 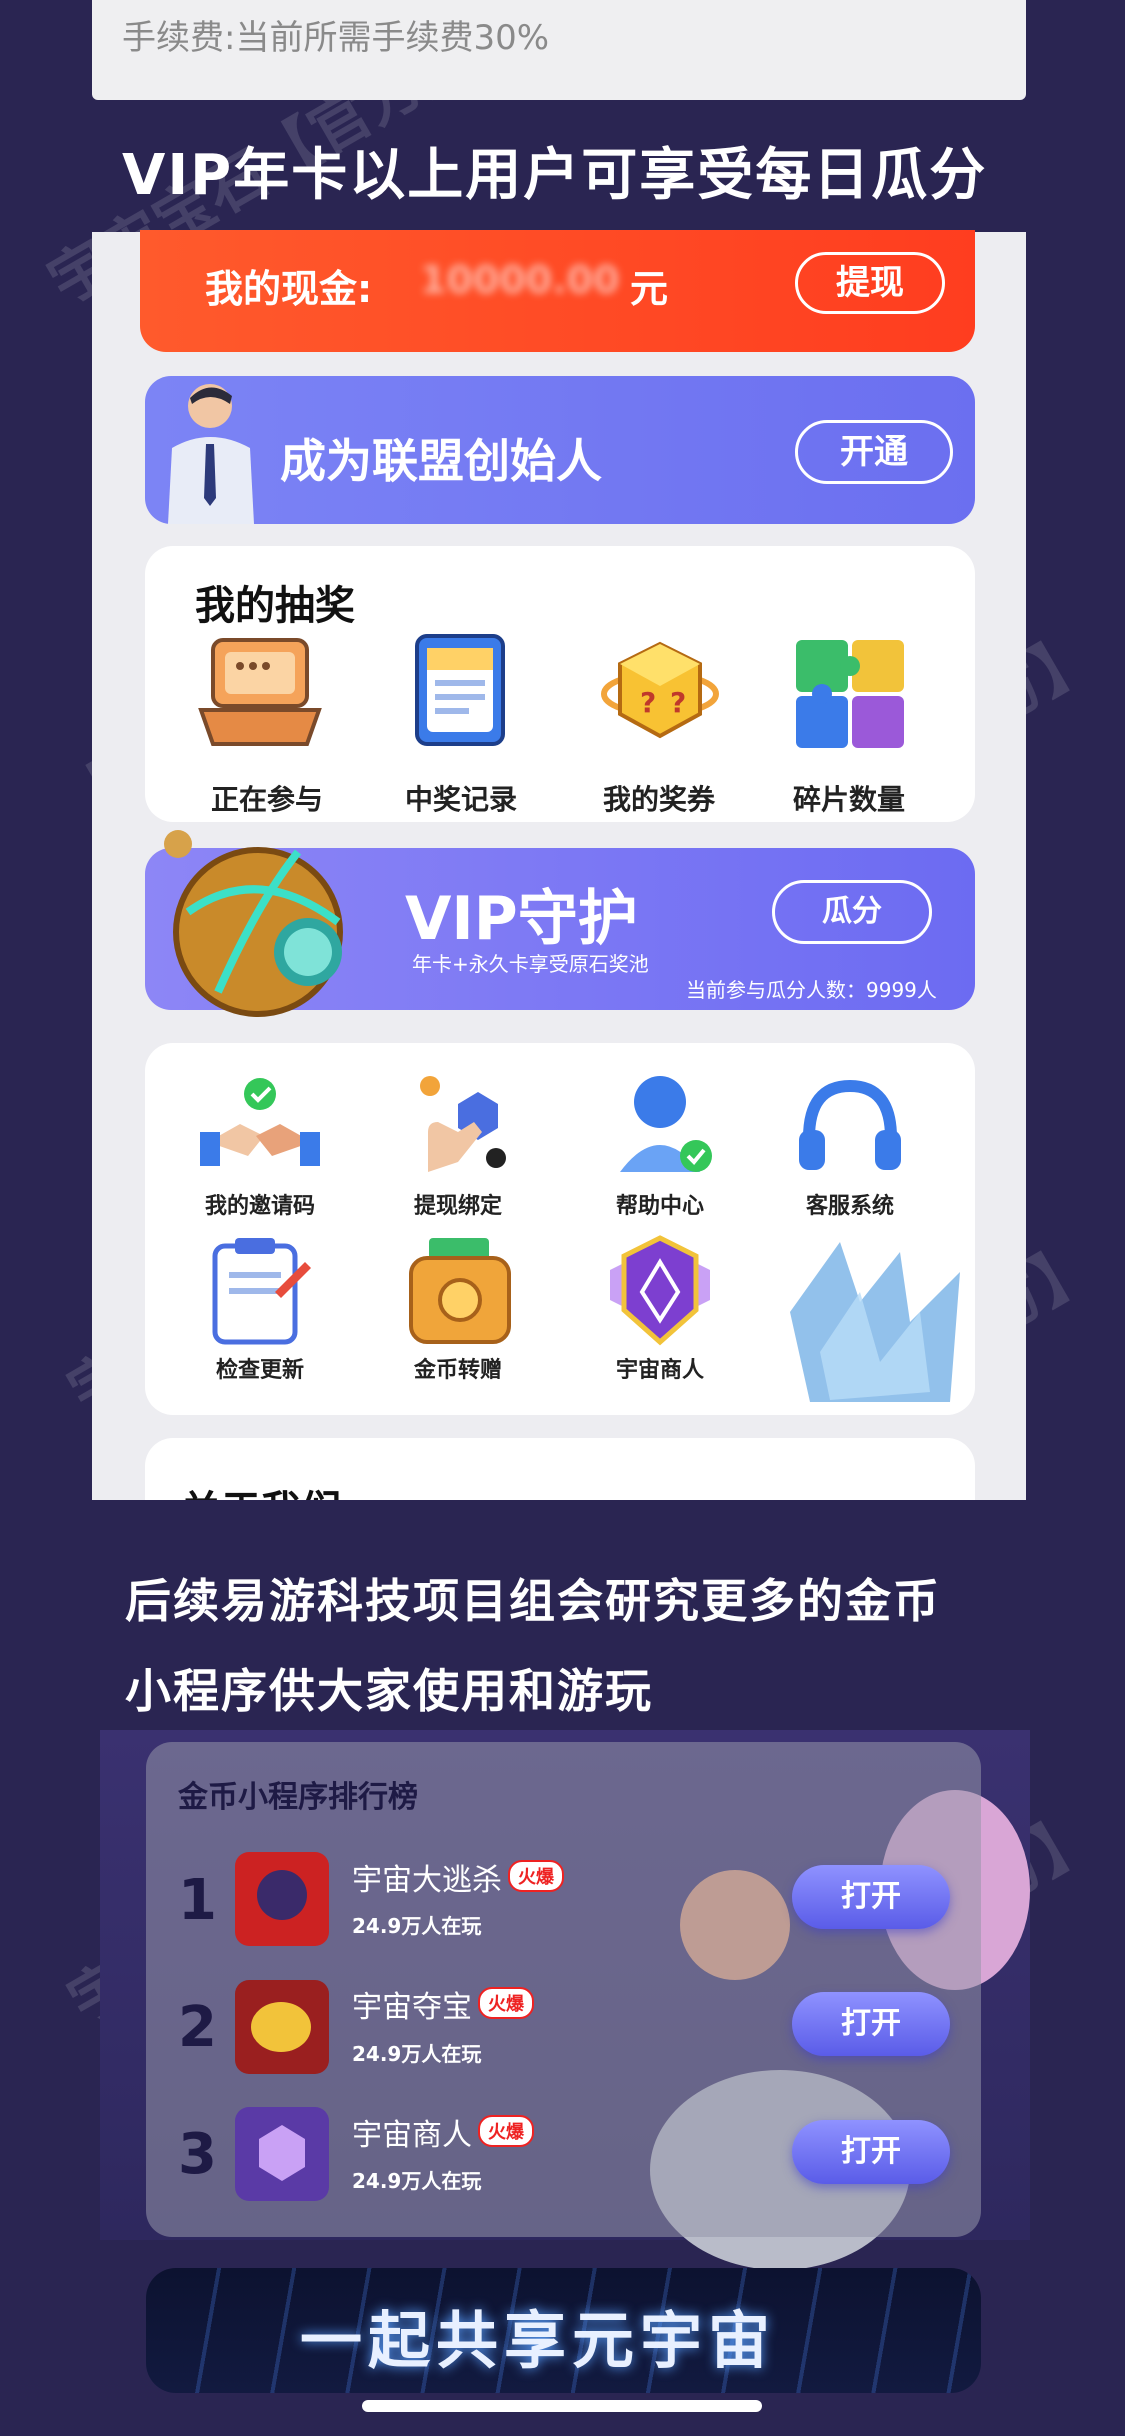 What do you see at coordinates (659, 798) in the screenshot?
I see `lottery-label-coupons: 我的奖券` at bounding box center [659, 798].